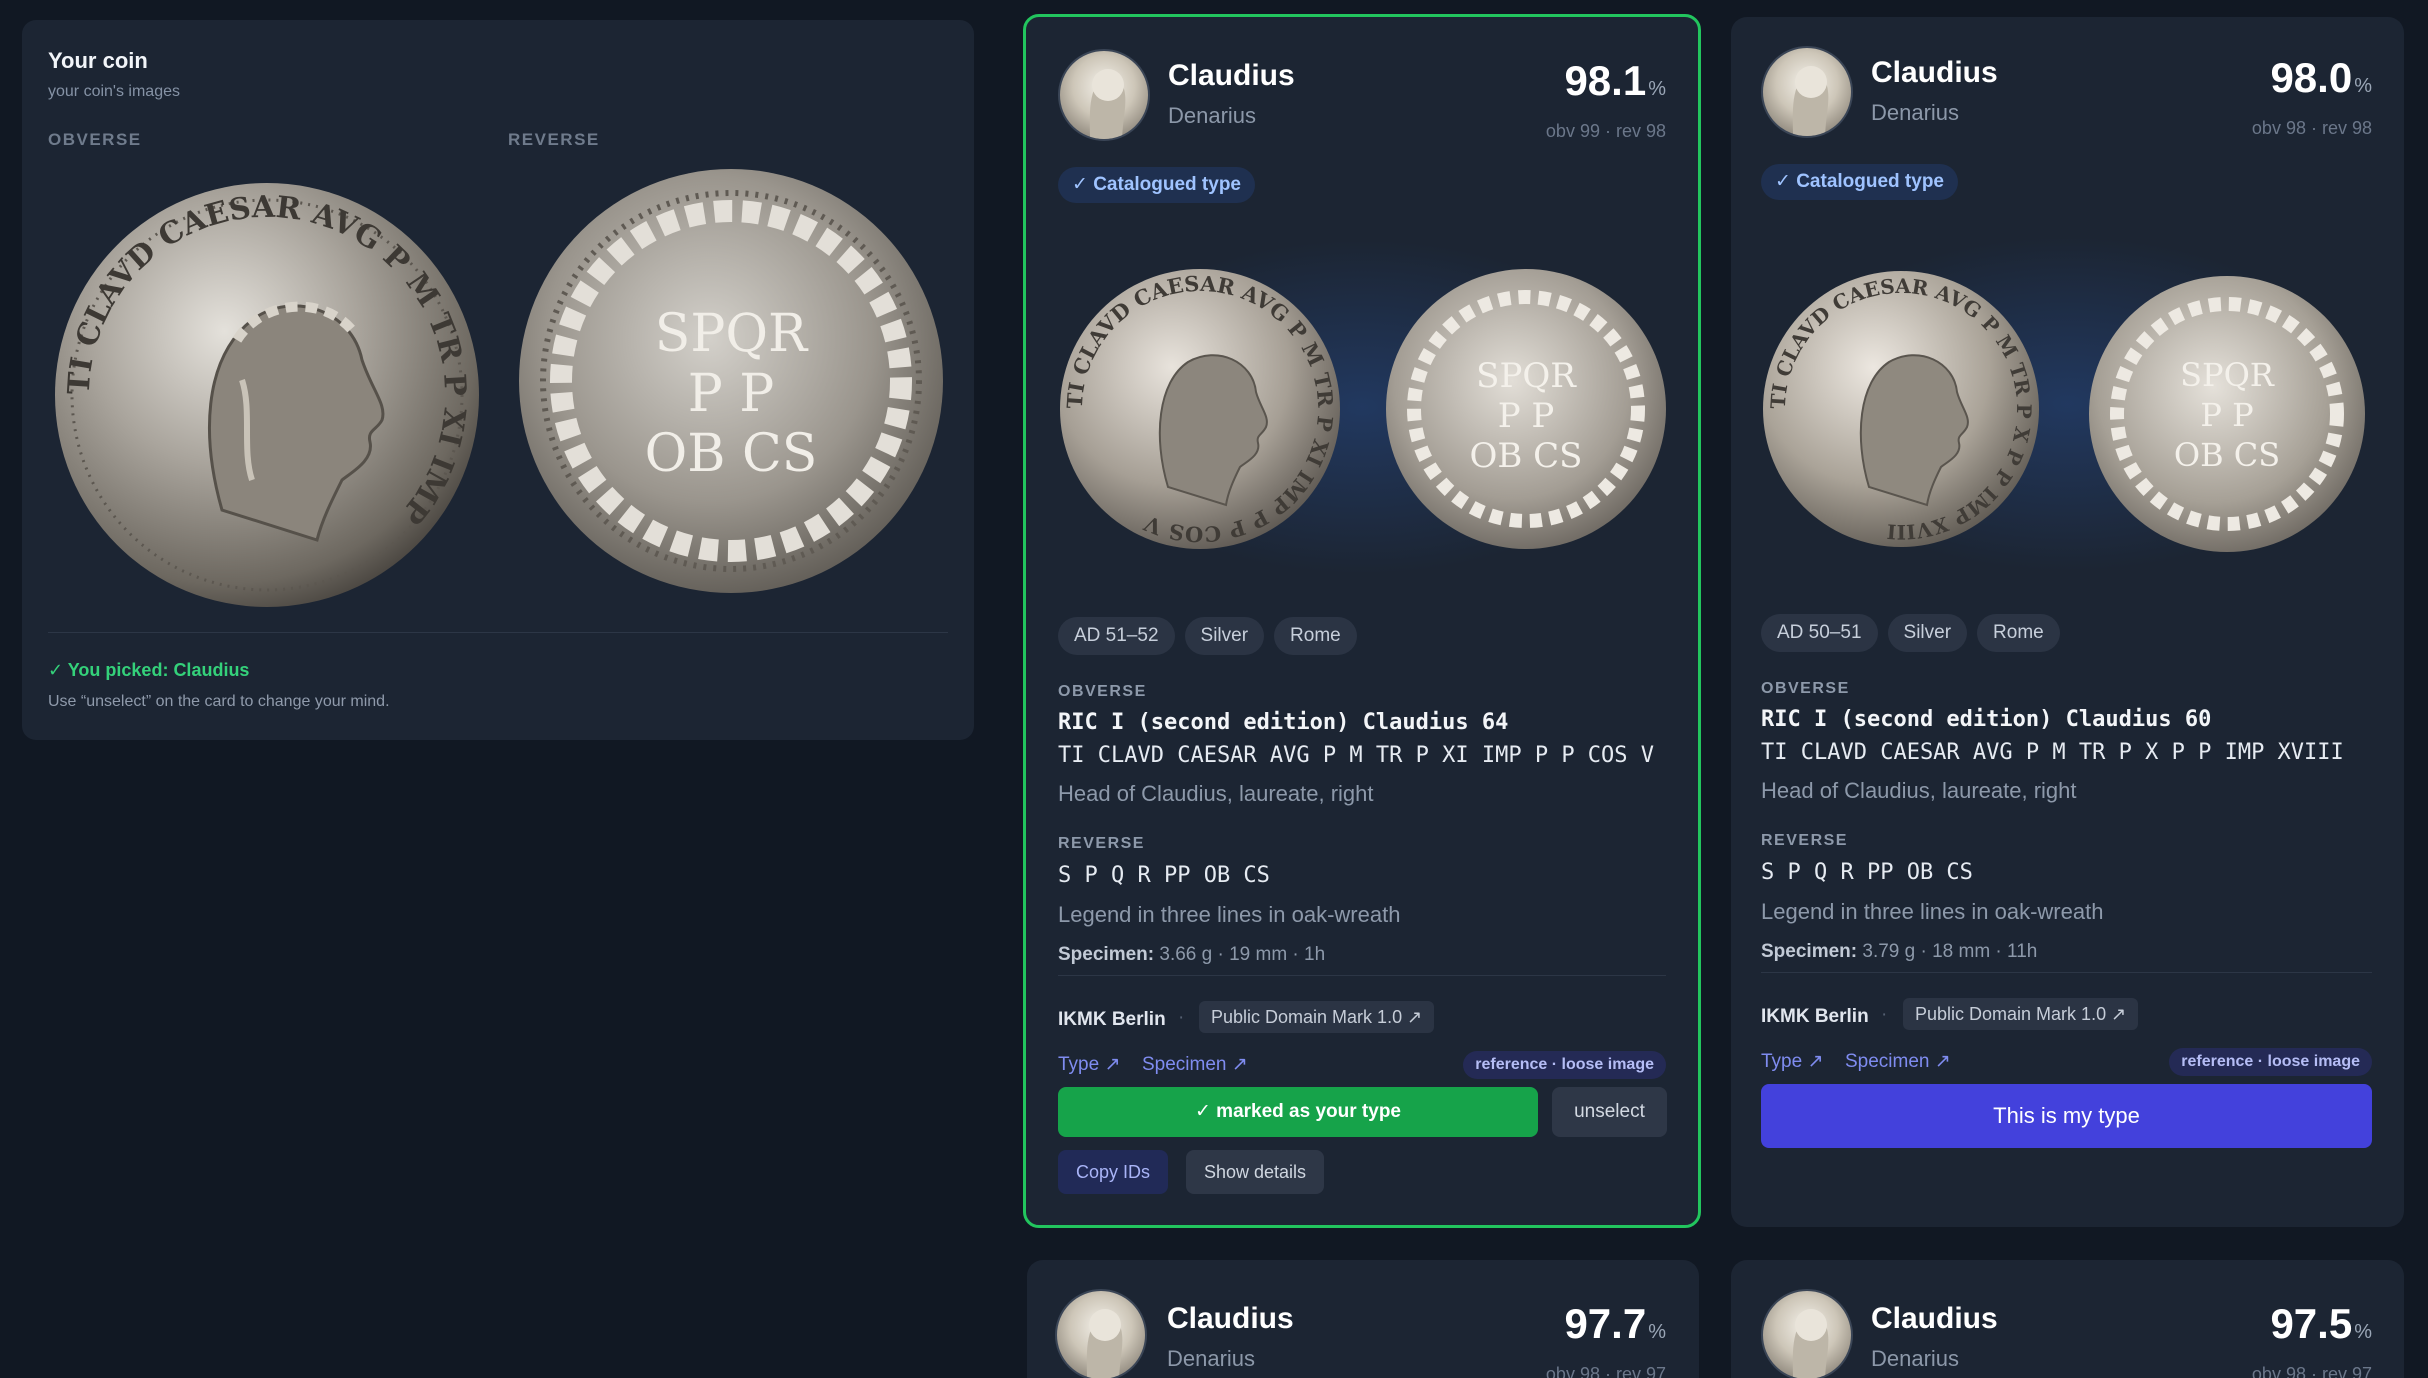 Image resolution: width=2428 pixels, height=1378 pixels. I want to click on match-score: 98.1%, so click(1615, 81).